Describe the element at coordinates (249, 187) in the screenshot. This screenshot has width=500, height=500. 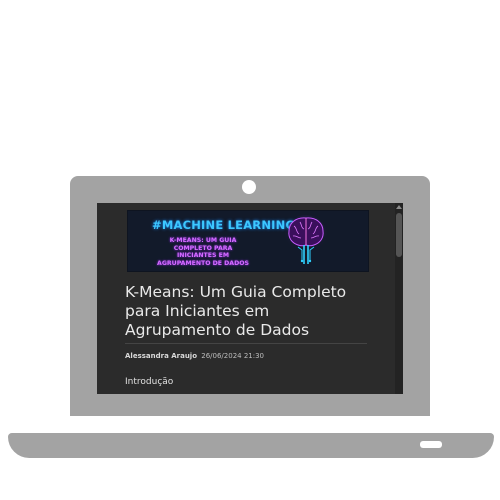
I see `webcam-icon` at that location.